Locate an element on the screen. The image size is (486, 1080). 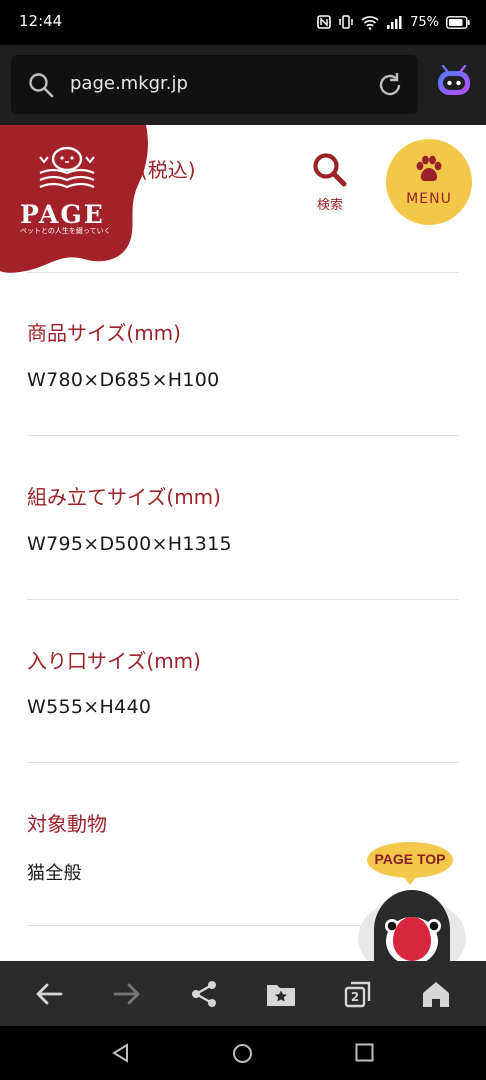
address-bar: page.mkgr.jp is located at coordinates (214, 84).